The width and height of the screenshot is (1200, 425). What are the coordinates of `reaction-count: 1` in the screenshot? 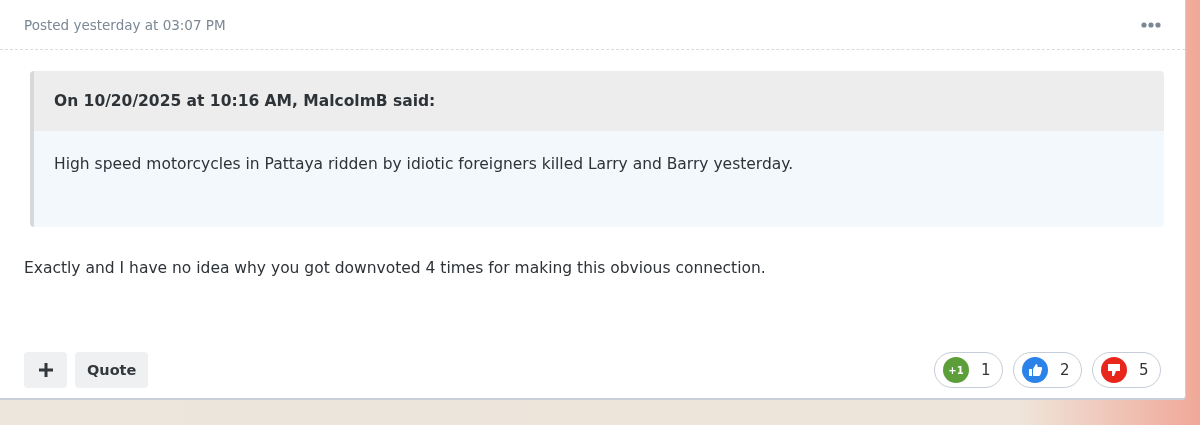 It's located at (986, 370).